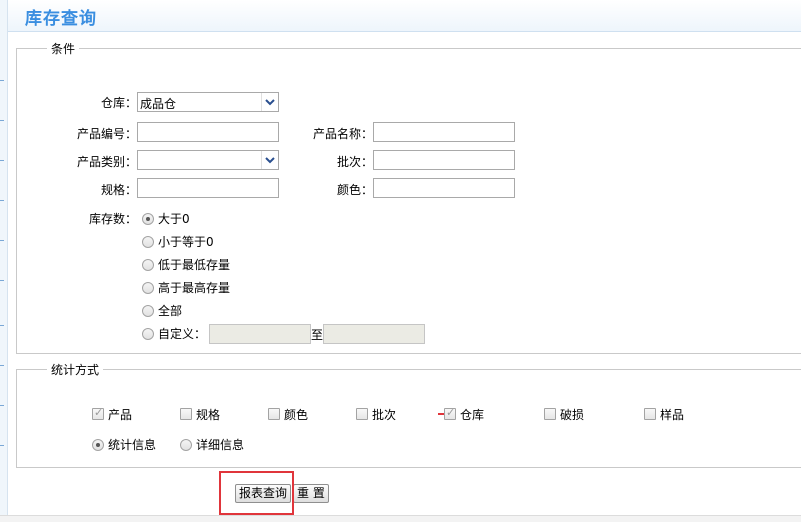 Image resolution: width=801 pixels, height=522 pixels. What do you see at coordinates (148, 242) in the screenshot?
I see `stock-radio-le0` at bounding box center [148, 242].